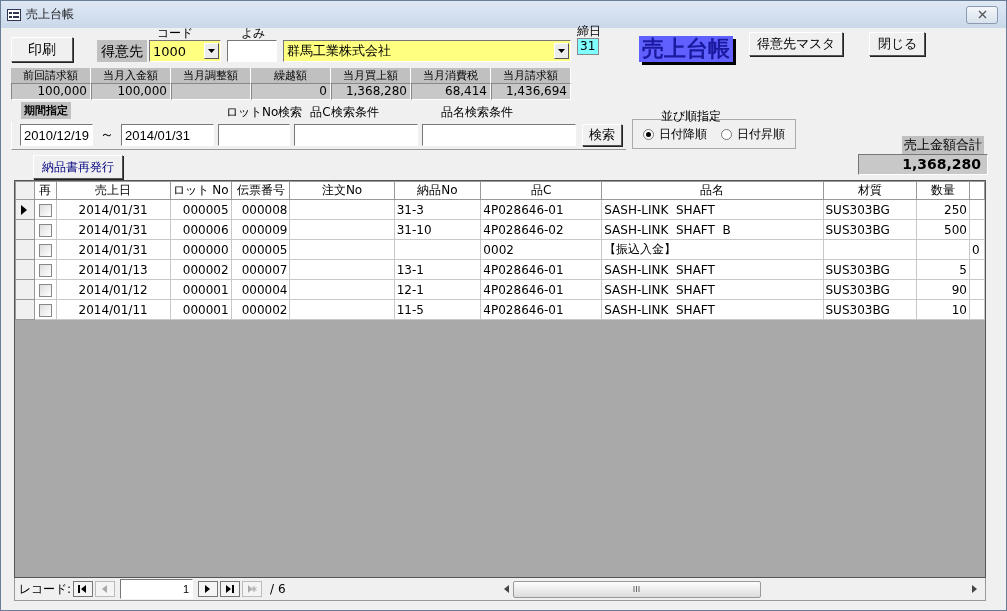  Describe the element at coordinates (943, 145) in the screenshot. I see `sales-total-label: 売上金額合計` at that location.